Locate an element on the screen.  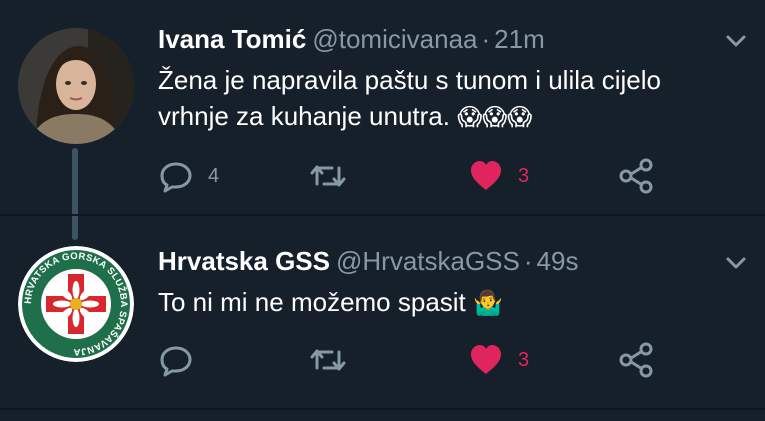
avatar: HRVATSKA GORSKA SLUŽBA SPAŠAVANJA is located at coordinates (76, 304).